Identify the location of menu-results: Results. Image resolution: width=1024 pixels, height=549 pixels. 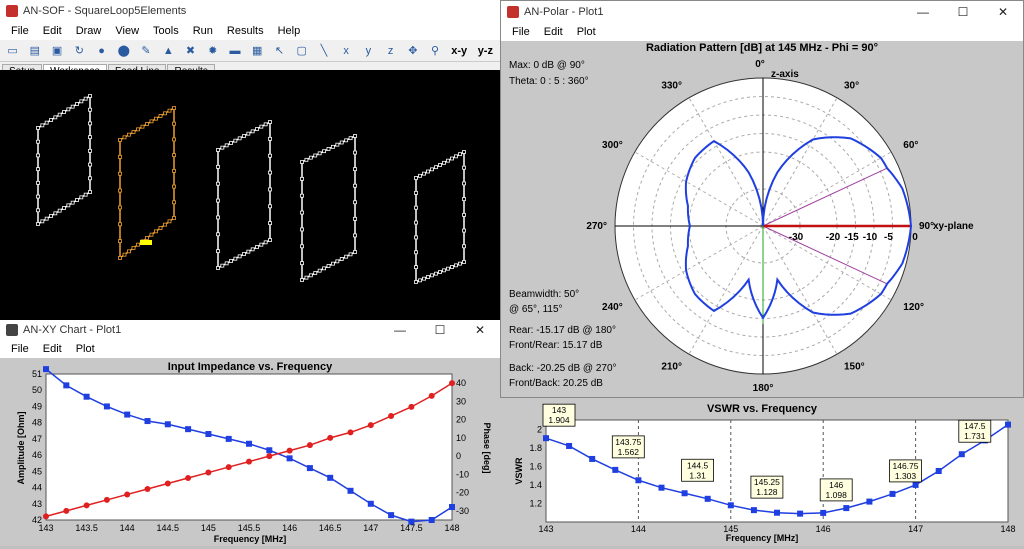
(245, 31).